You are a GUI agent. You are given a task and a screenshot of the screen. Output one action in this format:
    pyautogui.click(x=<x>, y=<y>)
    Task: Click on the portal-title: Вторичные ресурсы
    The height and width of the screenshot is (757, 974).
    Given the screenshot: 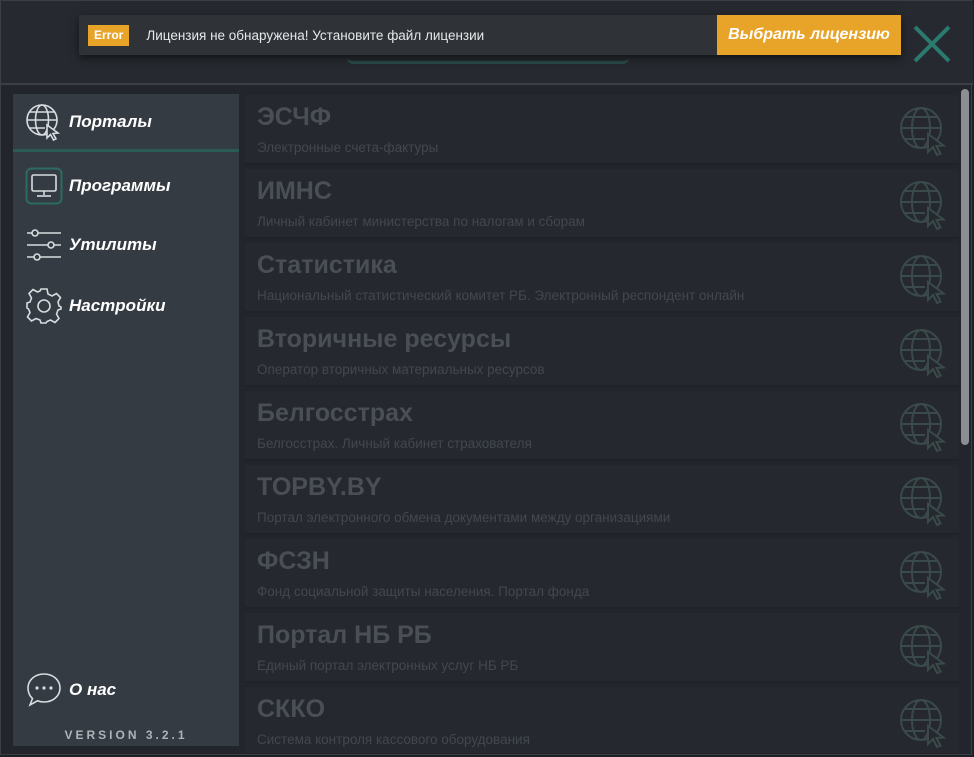 What is the action you would take?
    pyautogui.click(x=384, y=339)
    